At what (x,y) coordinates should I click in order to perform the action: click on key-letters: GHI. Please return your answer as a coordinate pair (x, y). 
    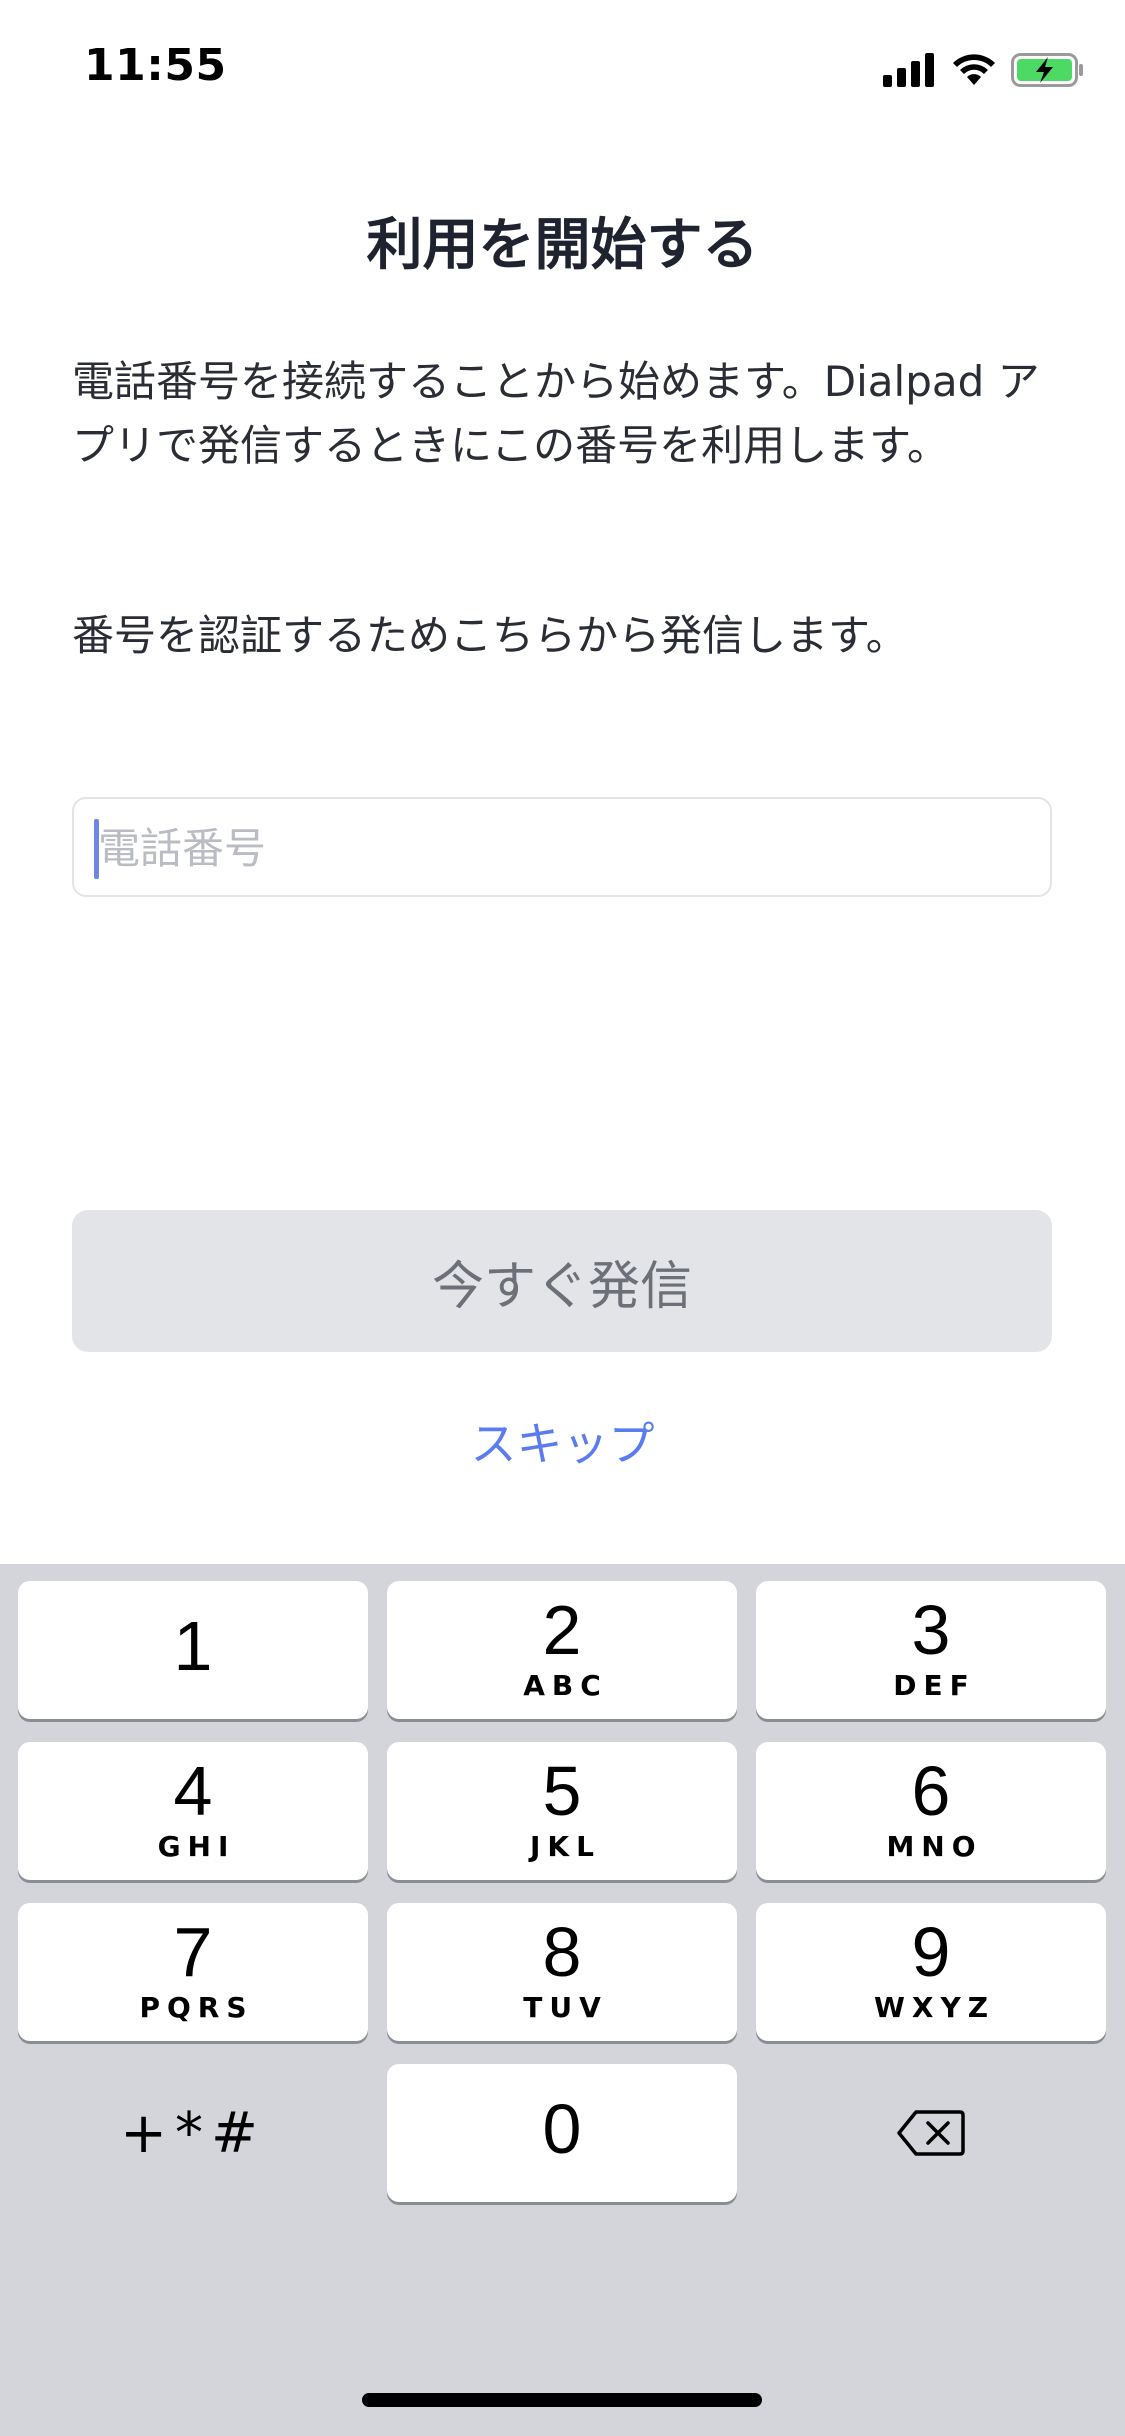
    Looking at the image, I should click on (196, 1846).